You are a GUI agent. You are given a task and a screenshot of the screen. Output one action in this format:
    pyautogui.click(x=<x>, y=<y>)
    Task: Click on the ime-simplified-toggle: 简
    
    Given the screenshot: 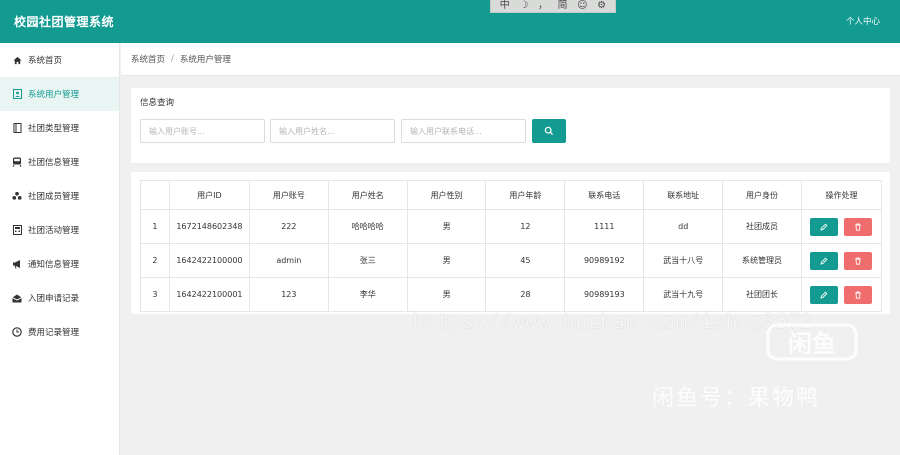 What is the action you would take?
    pyautogui.click(x=563, y=6)
    